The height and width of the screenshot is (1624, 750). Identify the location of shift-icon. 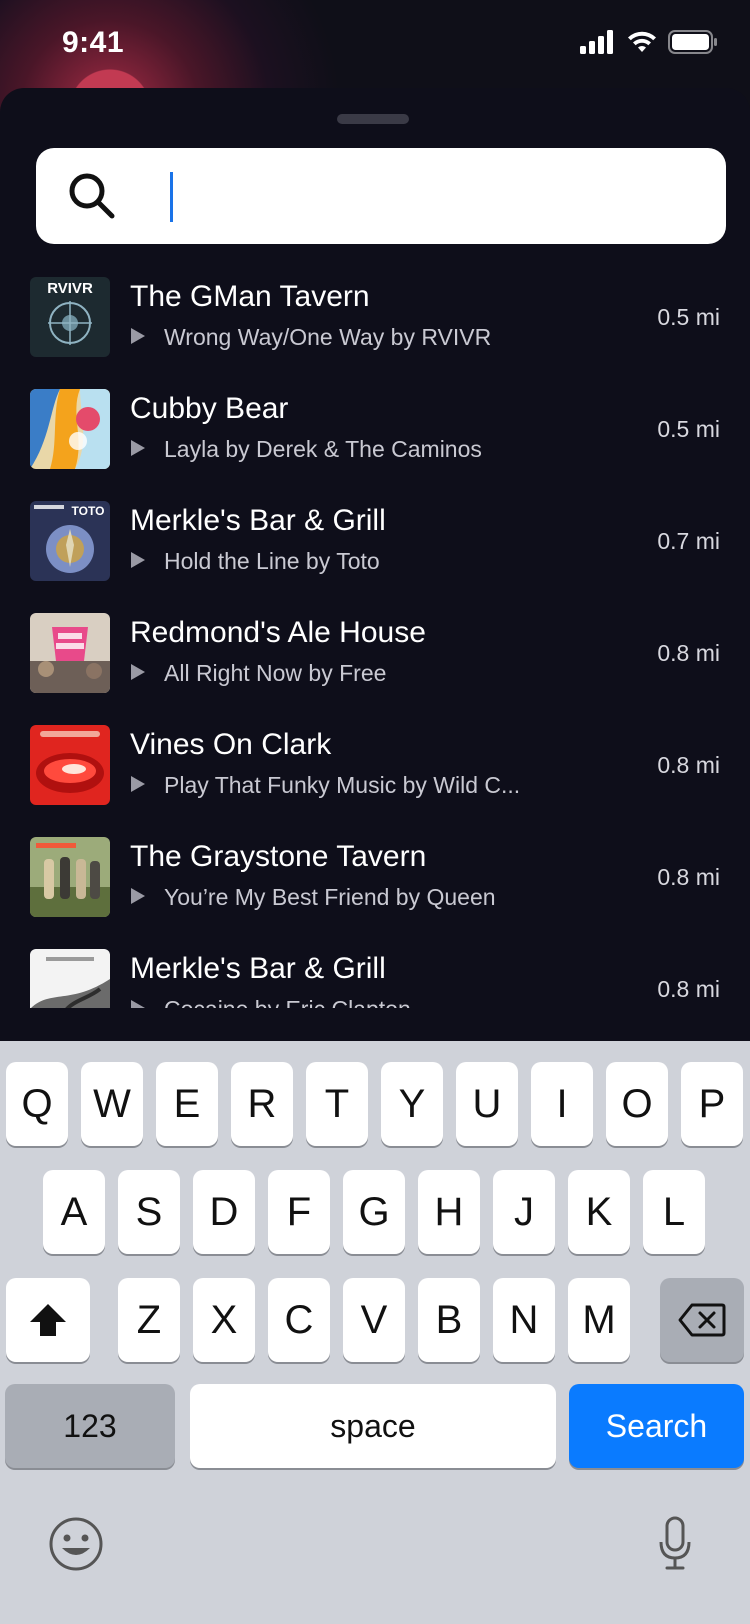
(48, 1320).